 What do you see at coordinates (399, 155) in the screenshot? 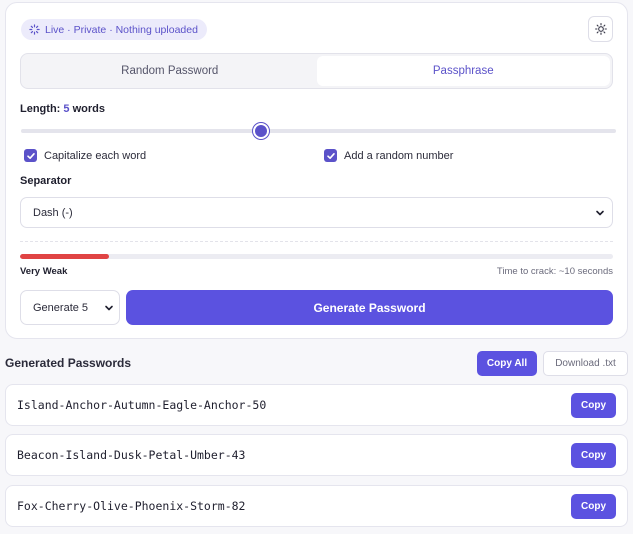
I see `number-label: Add a random number` at bounding box center [399, 155].